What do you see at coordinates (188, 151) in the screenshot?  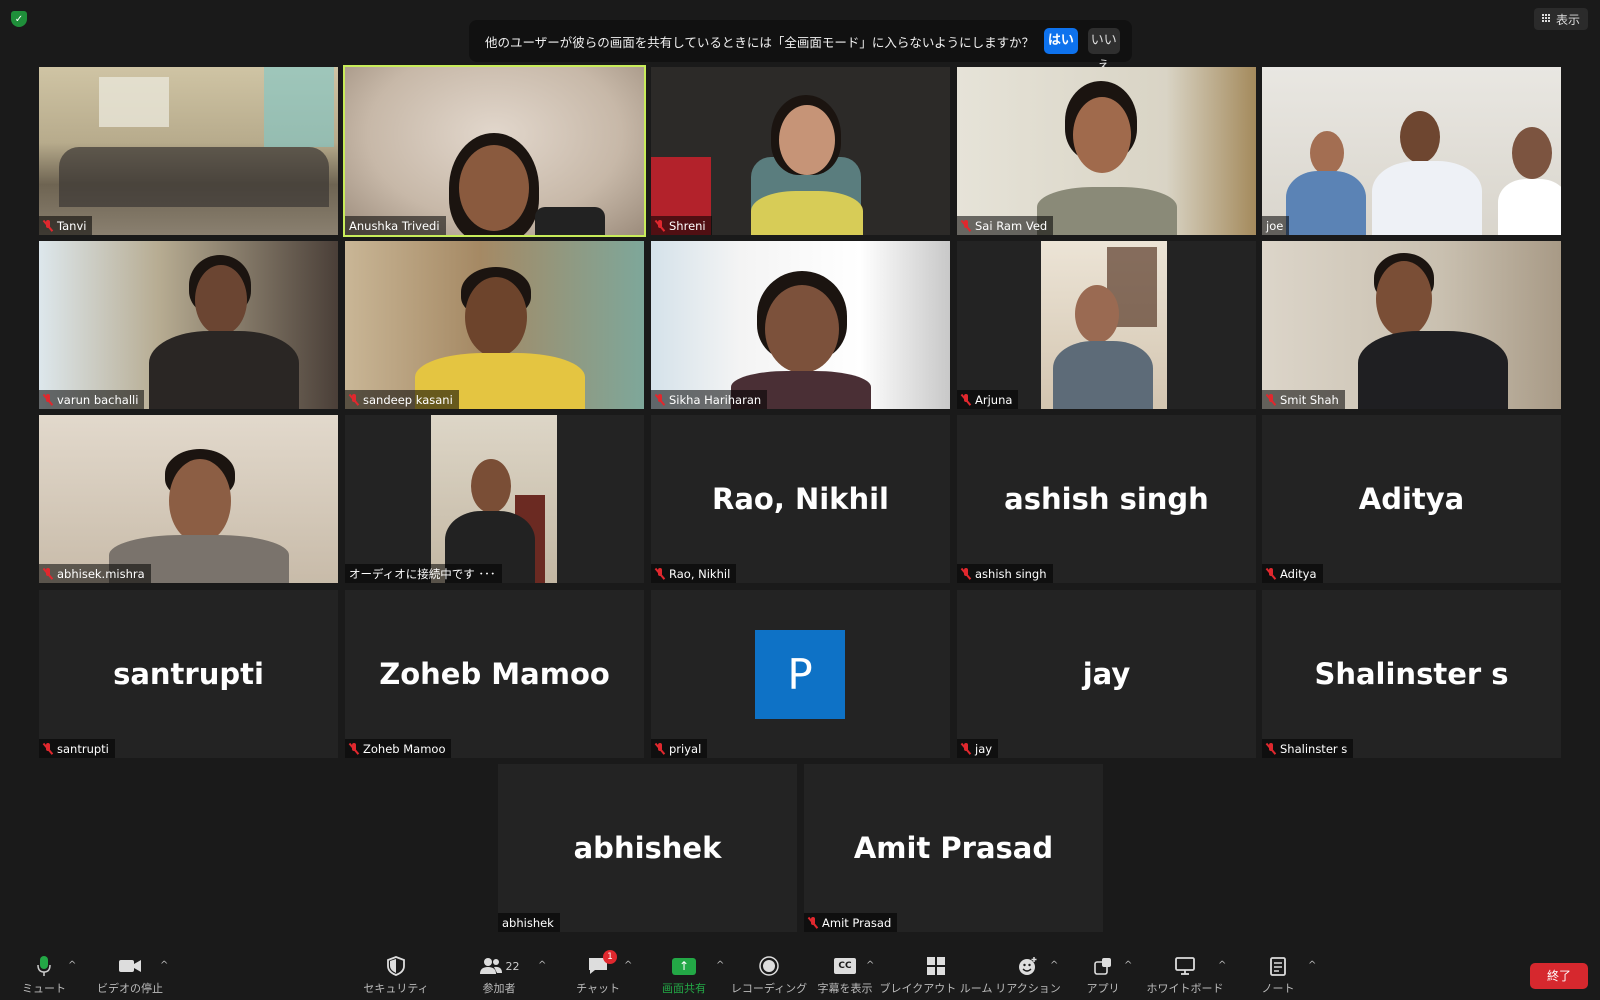 I see `video-tile-tanvi: Tanvi` at bounding box center [188, 151].